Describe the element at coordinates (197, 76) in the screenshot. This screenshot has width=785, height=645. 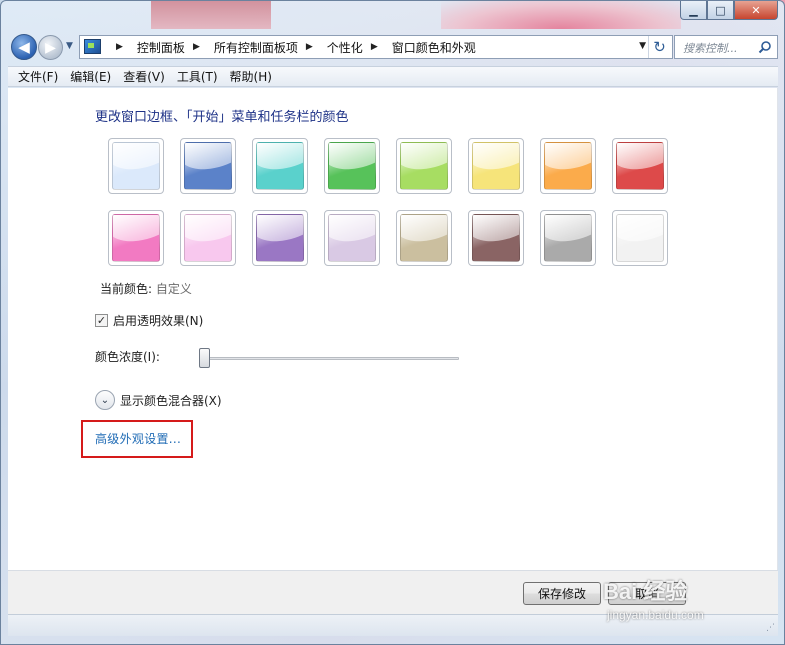
I see `menu-tools: 工具(T)` at that location.